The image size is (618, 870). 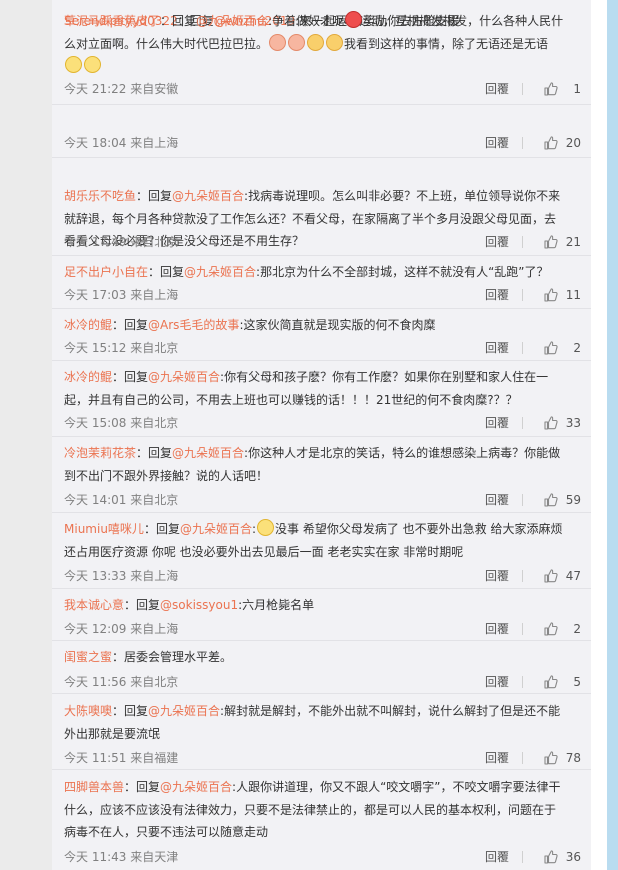 What do you see at coordinates (121, 295) in the screenshot?
I see `comment-time-location: 今天 17:03 来自上海` at bounding box center [121, 295].